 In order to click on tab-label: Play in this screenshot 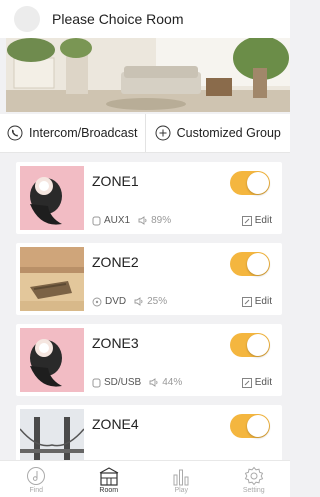, I will do `click(181, 490)`.